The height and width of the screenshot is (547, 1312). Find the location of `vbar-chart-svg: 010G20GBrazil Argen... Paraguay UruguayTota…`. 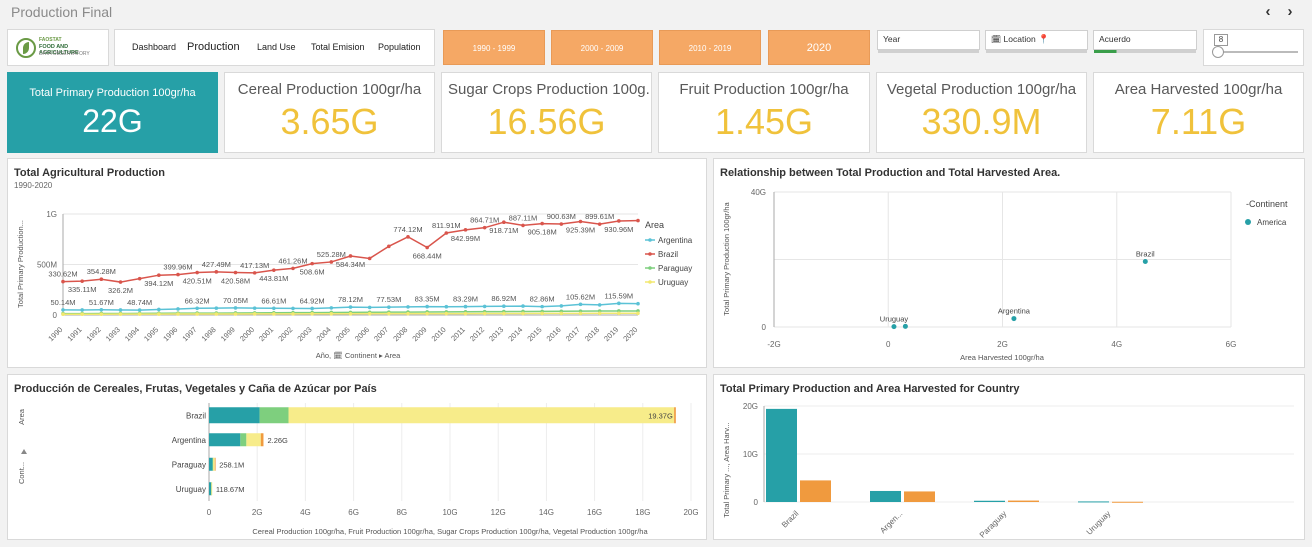

vbar-chart-svg: 010G20GBrazil Argen... Paraguay UruguayTota… is located at coordinates (1010, 458).